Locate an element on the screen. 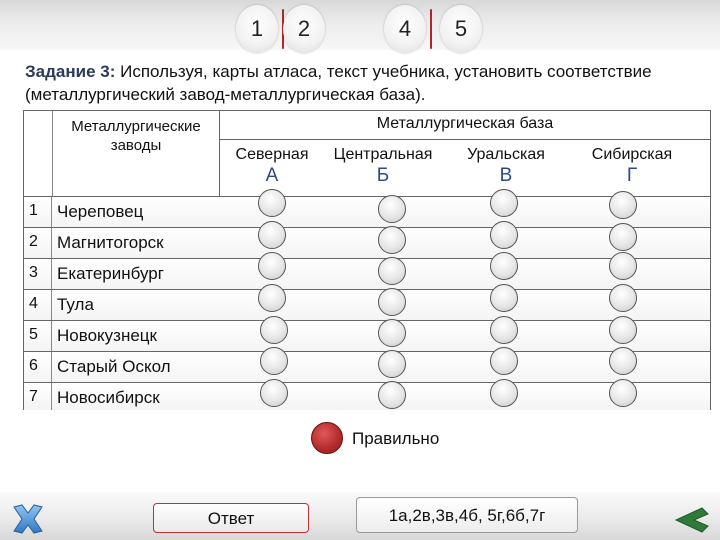 The image size is (720, 540). table-row: 6 Старый Оскол is located at coordinates (367, 366).